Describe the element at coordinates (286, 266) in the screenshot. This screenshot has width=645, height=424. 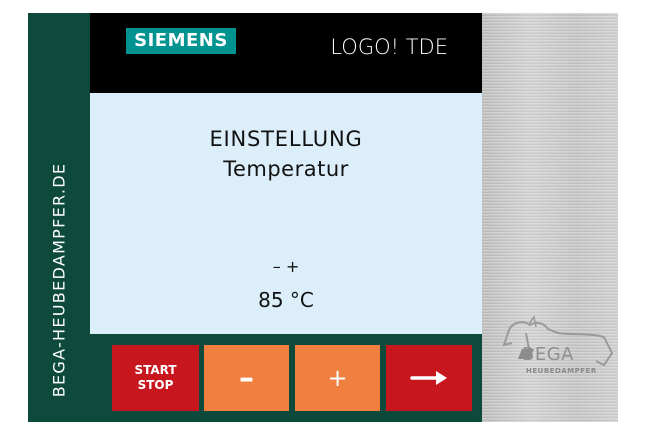
I see `adjust-hint: – +` at that location.